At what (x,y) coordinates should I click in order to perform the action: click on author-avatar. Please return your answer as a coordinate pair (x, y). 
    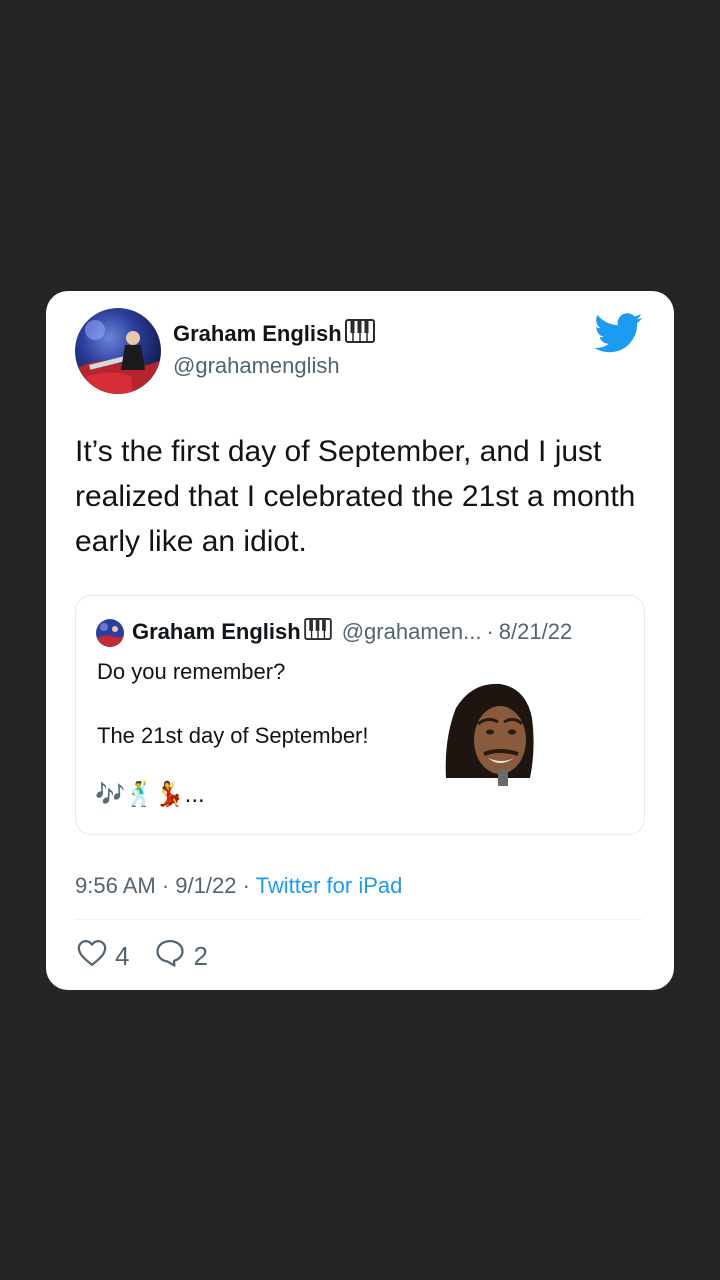
    Looking at the image, I should click on (118, 351).